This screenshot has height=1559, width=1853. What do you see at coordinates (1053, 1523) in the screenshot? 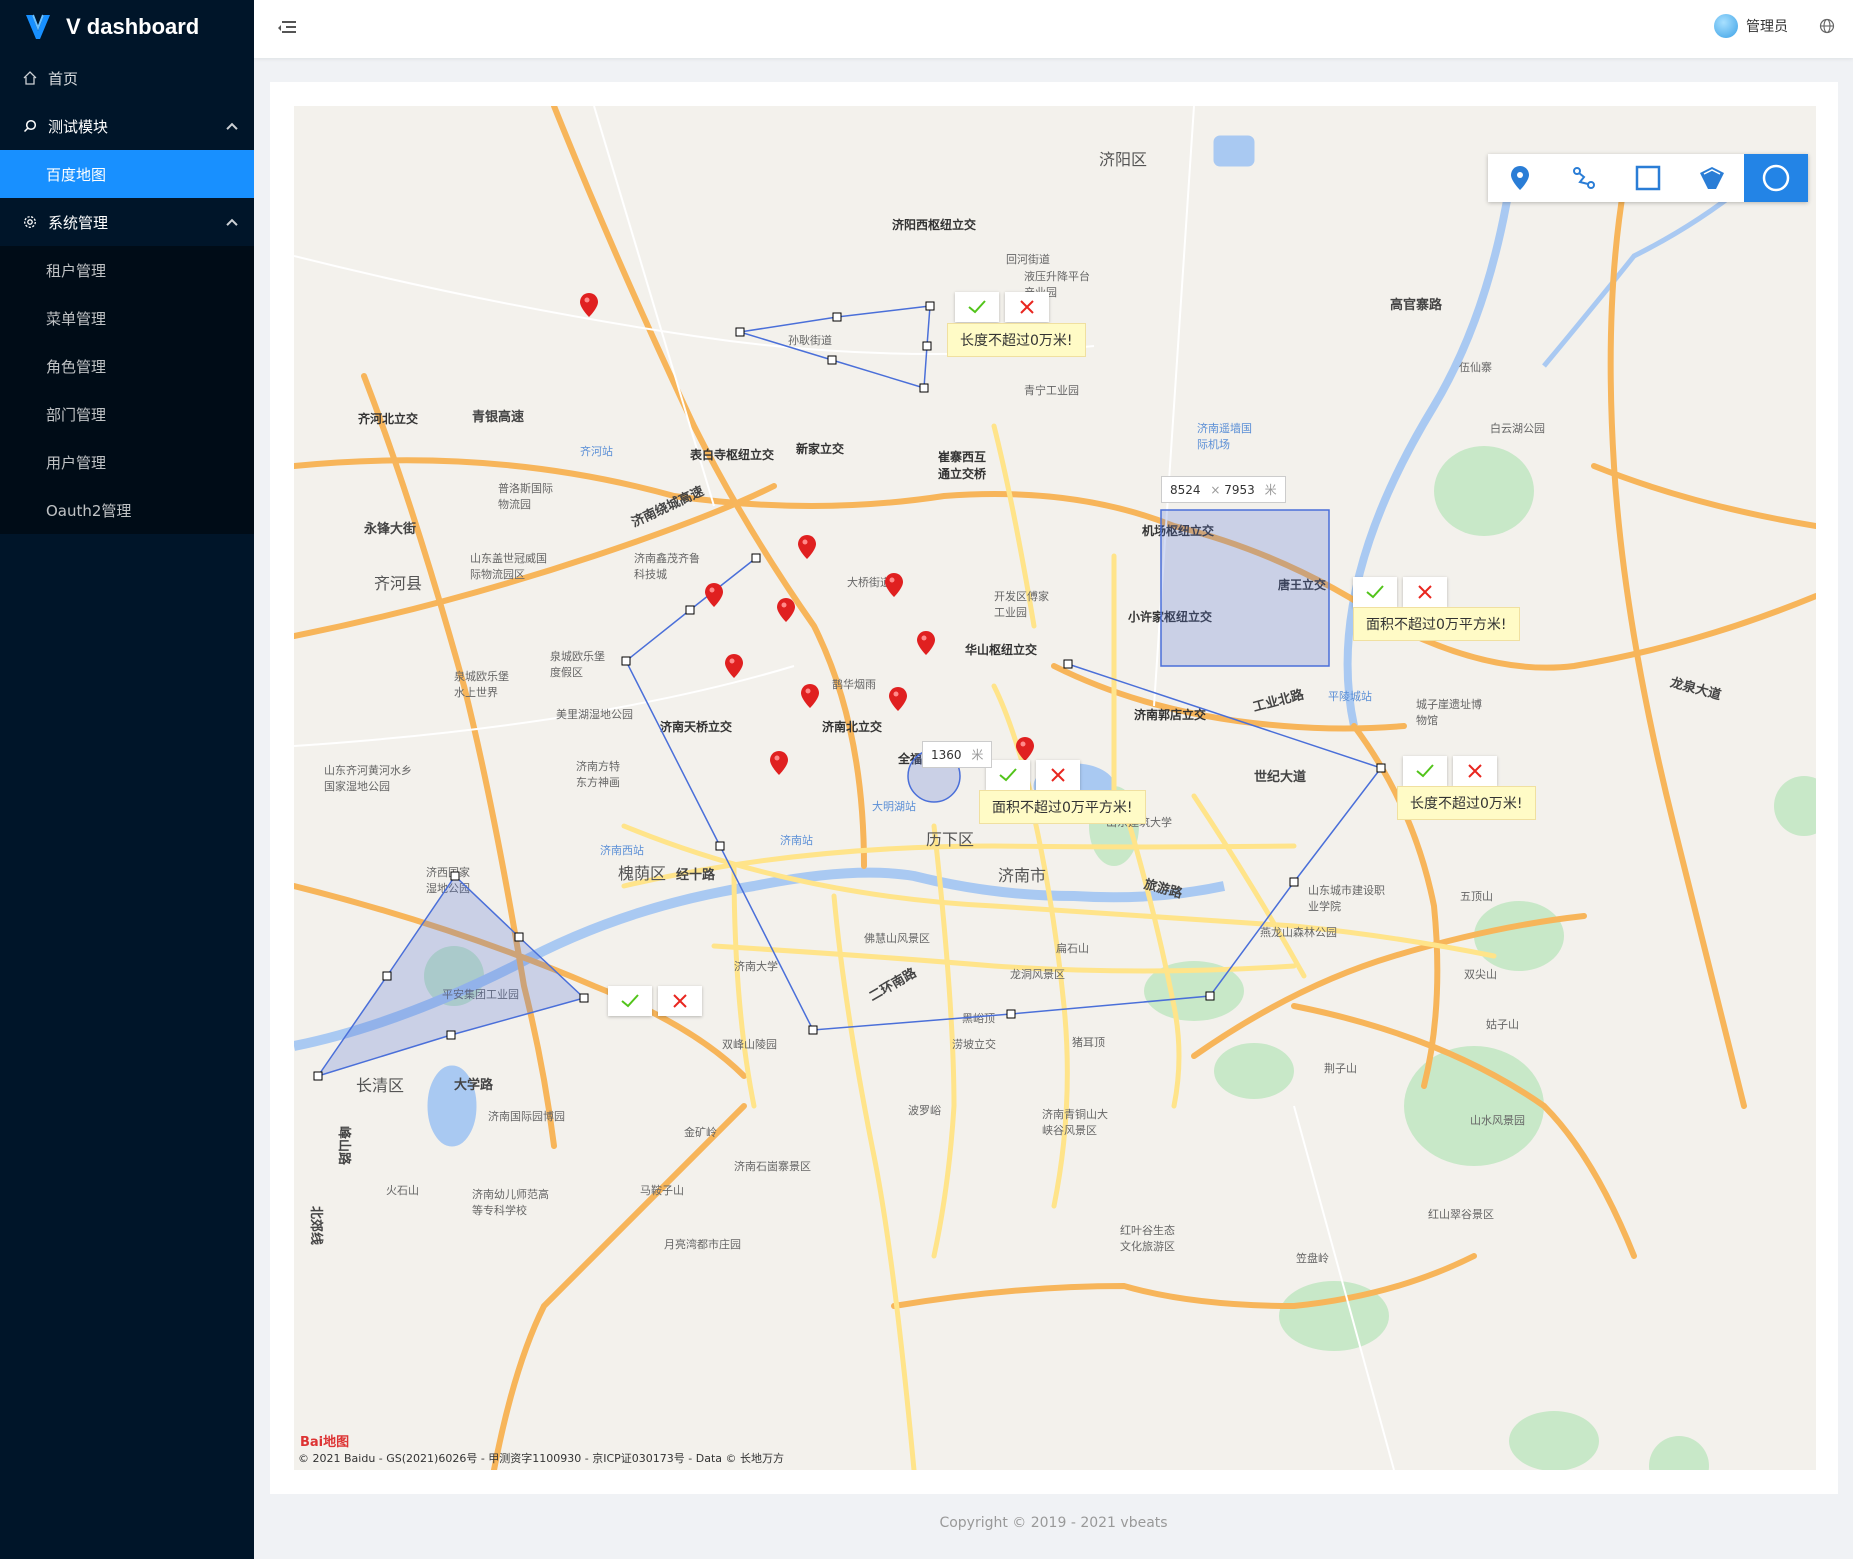
I see `footer: Copyright © 2019 - 2021 vbeats` at bounding box center [1053, 1523].